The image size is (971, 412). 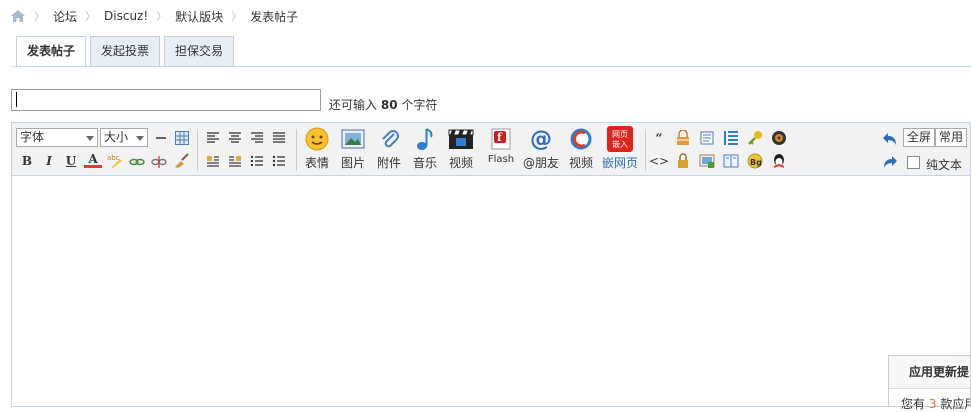 What do you see at coordinates (683, 138) in the screenshot?
I see `hide-content-icon` at bounding box center [683, 138].